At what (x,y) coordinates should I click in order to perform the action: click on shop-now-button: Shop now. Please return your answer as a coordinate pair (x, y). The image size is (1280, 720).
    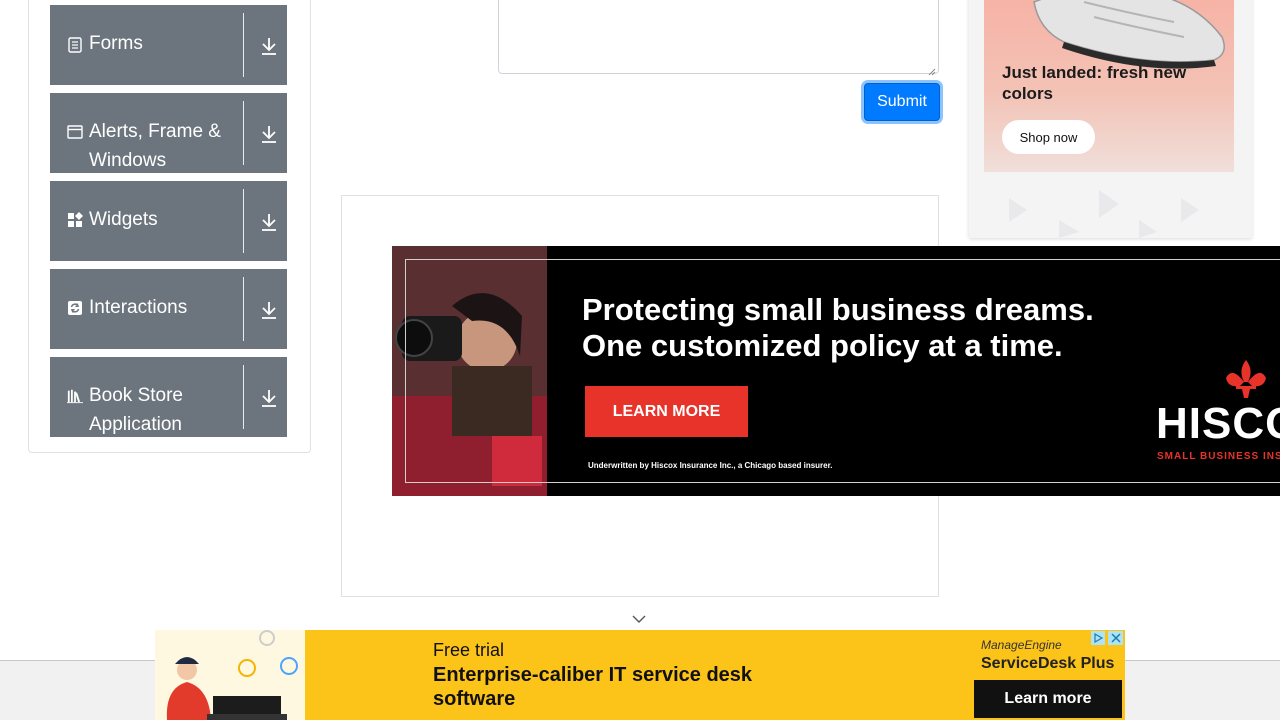
    Looking at the image, I should click on (1048, 137).